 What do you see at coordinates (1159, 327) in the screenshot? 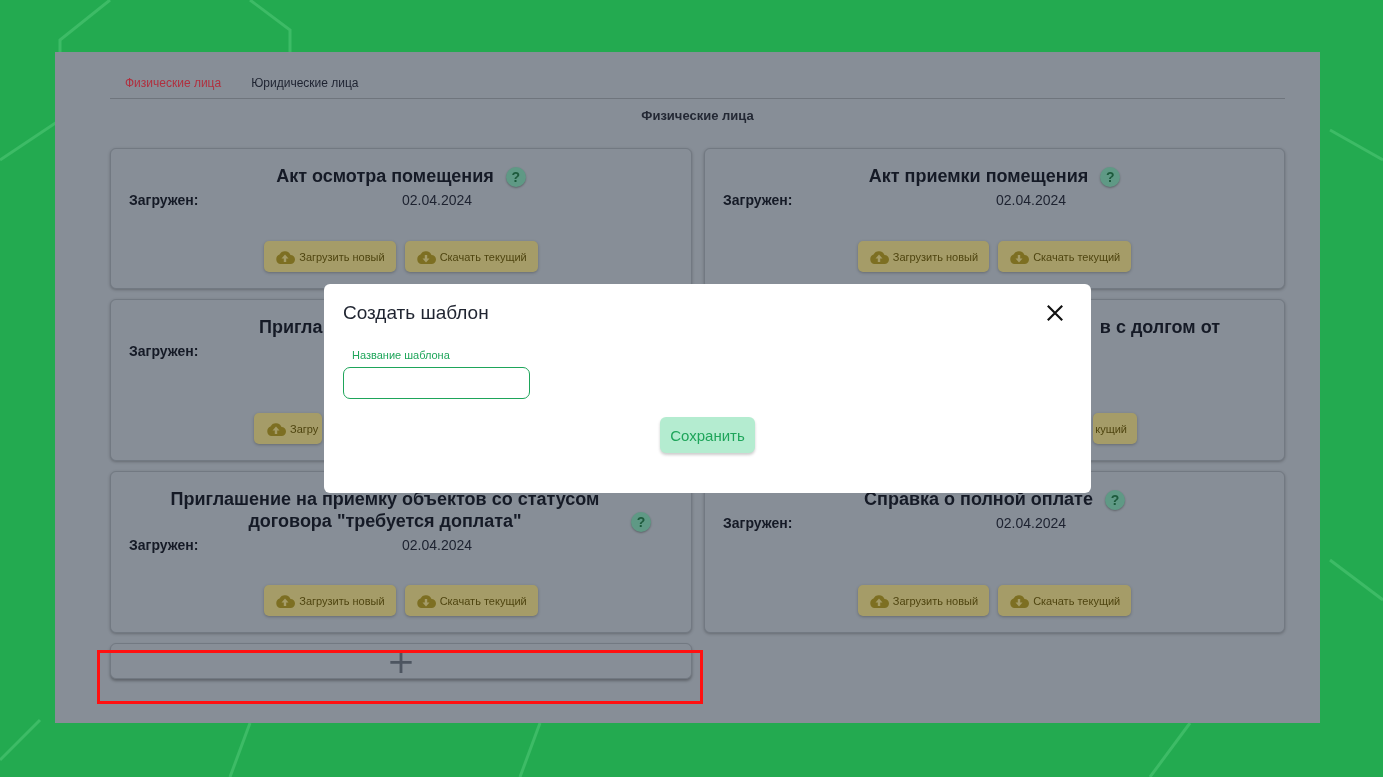
I see `card-title: в с долгом от` at bounding box center [1159, 327].